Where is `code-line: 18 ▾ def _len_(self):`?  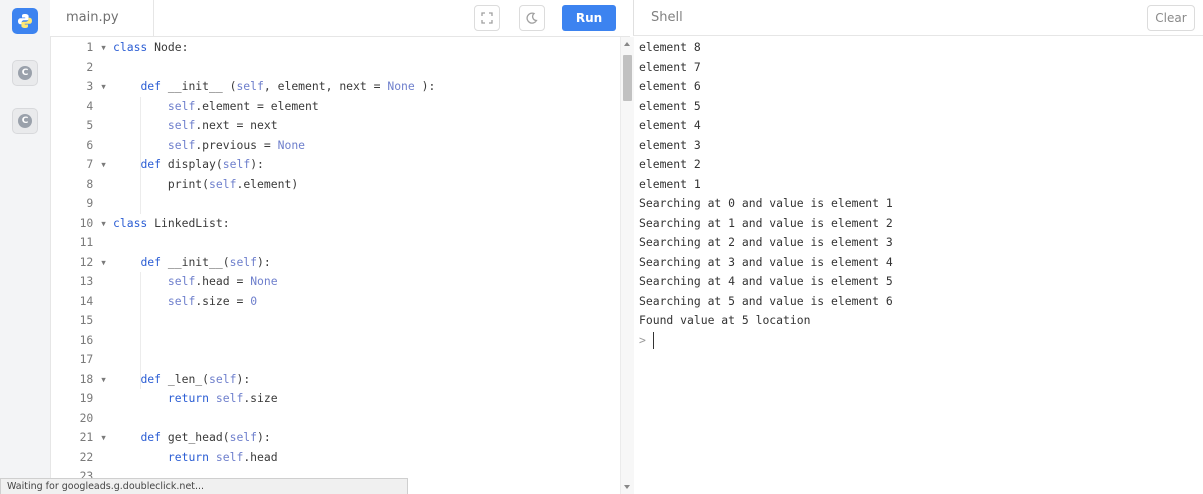
code-line: 18 ▾ def _len_(self): is located at coordinates (335, 380).